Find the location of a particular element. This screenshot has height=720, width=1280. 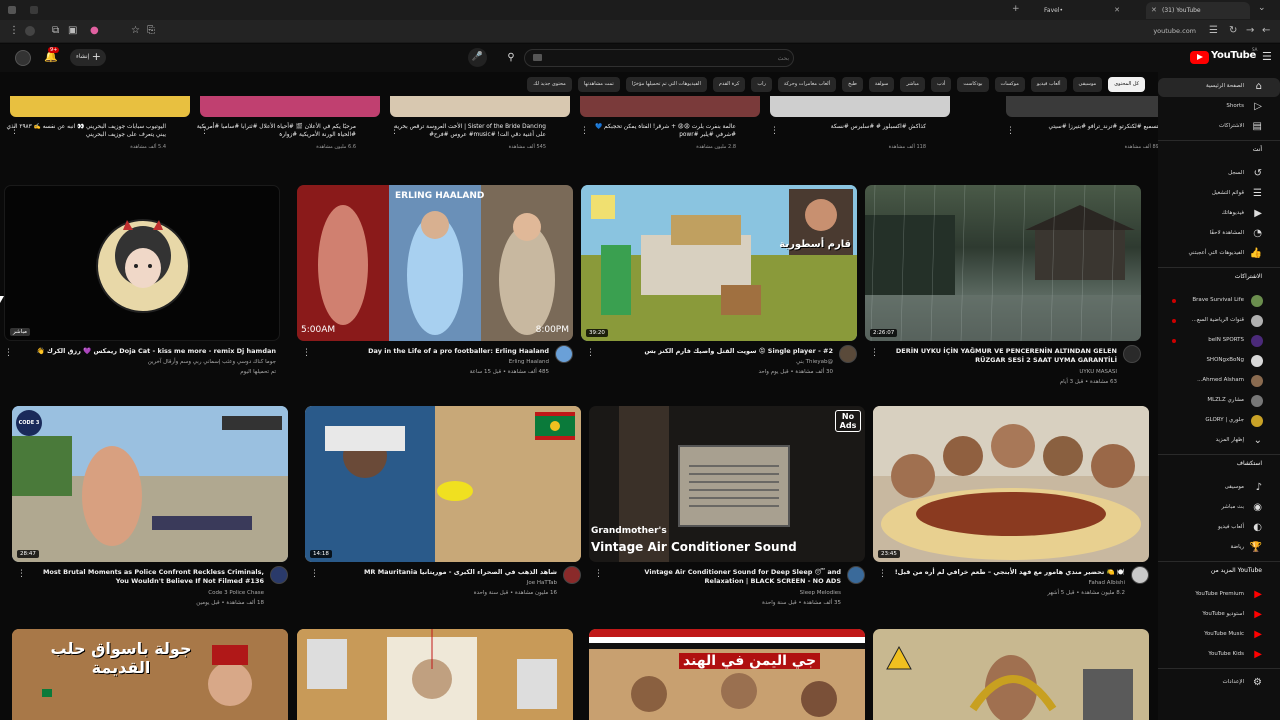

tab-youtube: ✕ (31) YouTube is located at coordinates (1198, 10).